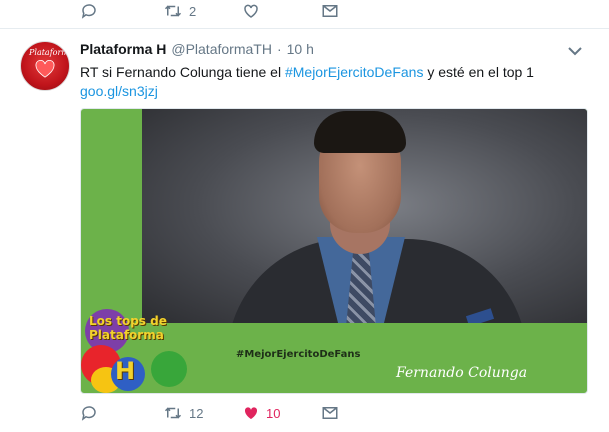 The height and width of the screenshot is (432, 609). I want to click on chevron-down-icon, so click(575, 51).